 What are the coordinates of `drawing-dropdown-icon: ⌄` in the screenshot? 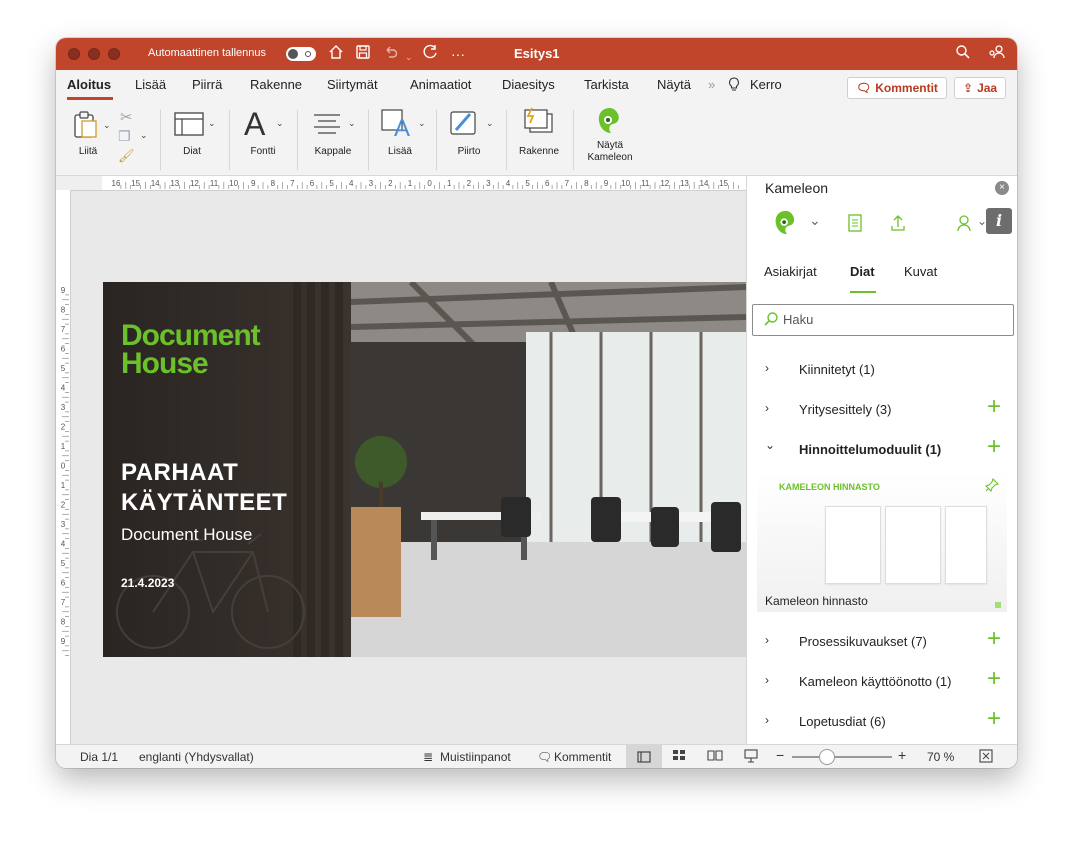 It's located at (490, 123).